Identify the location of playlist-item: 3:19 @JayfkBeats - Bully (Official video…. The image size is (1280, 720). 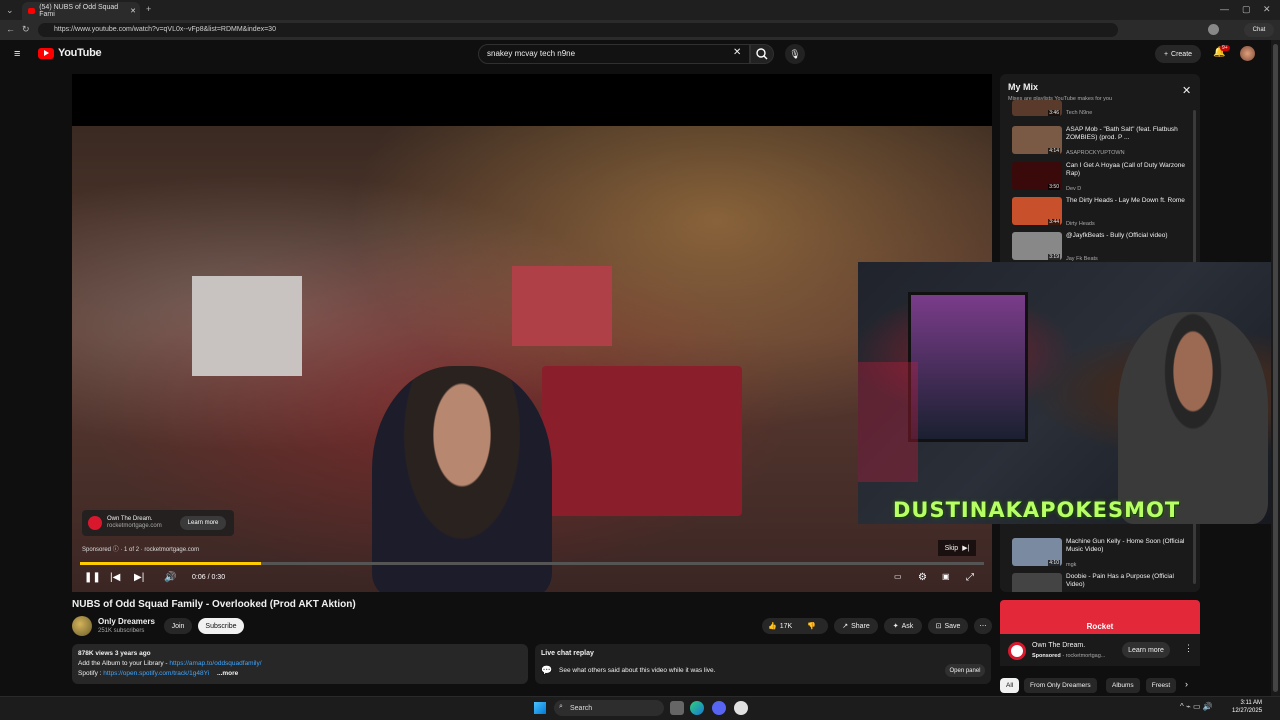
(1102, 247).